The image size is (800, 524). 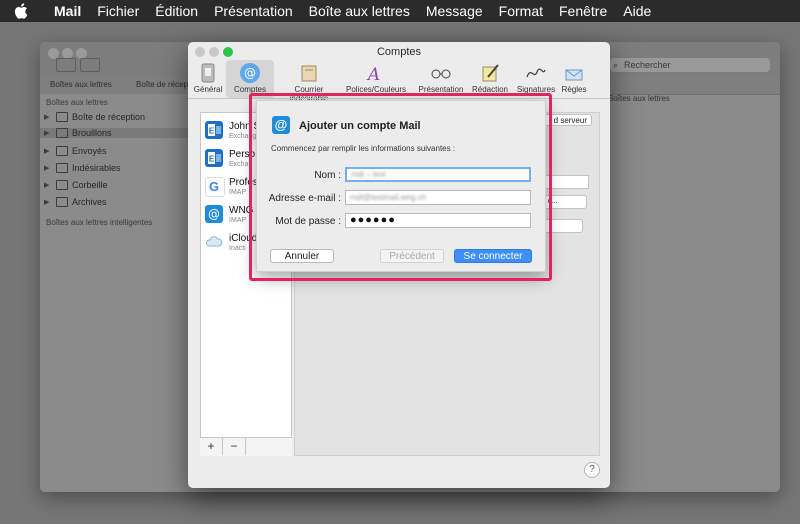 What do you see at coordinates (99, 222) in the screenshot?
I see `smart-mailboxes-header: Boîtes aux lettres intelligentes` at bounding box center [99, 222].